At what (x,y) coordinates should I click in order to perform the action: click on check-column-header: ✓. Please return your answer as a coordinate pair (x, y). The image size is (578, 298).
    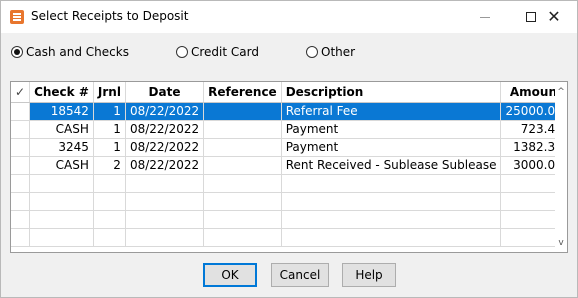
    Looking at the image, I should click on (21, 92).